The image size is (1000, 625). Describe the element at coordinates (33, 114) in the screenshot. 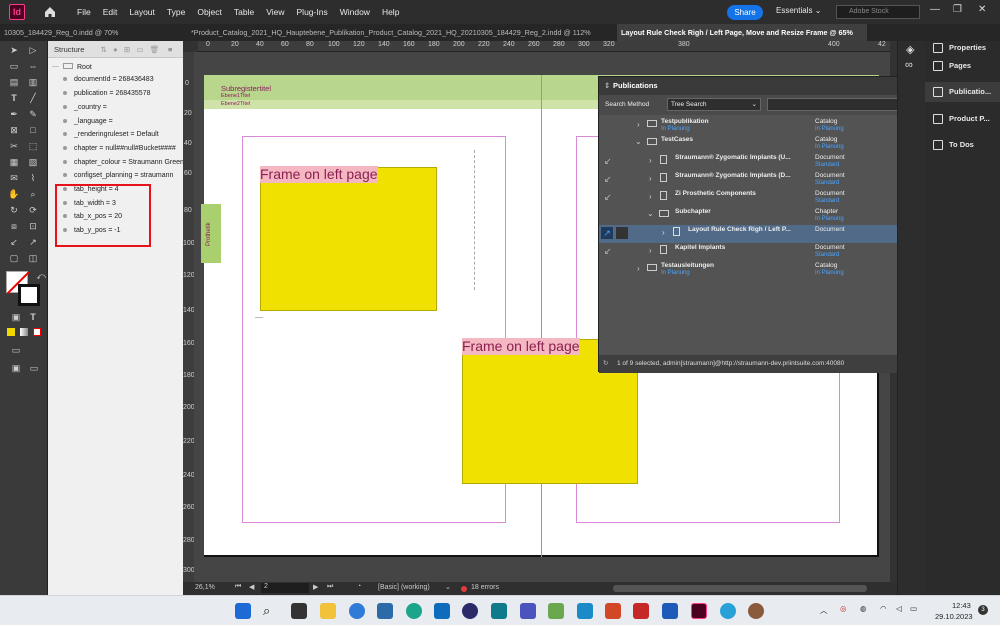

I see `pencil-tool-icon: ✎` at that location.